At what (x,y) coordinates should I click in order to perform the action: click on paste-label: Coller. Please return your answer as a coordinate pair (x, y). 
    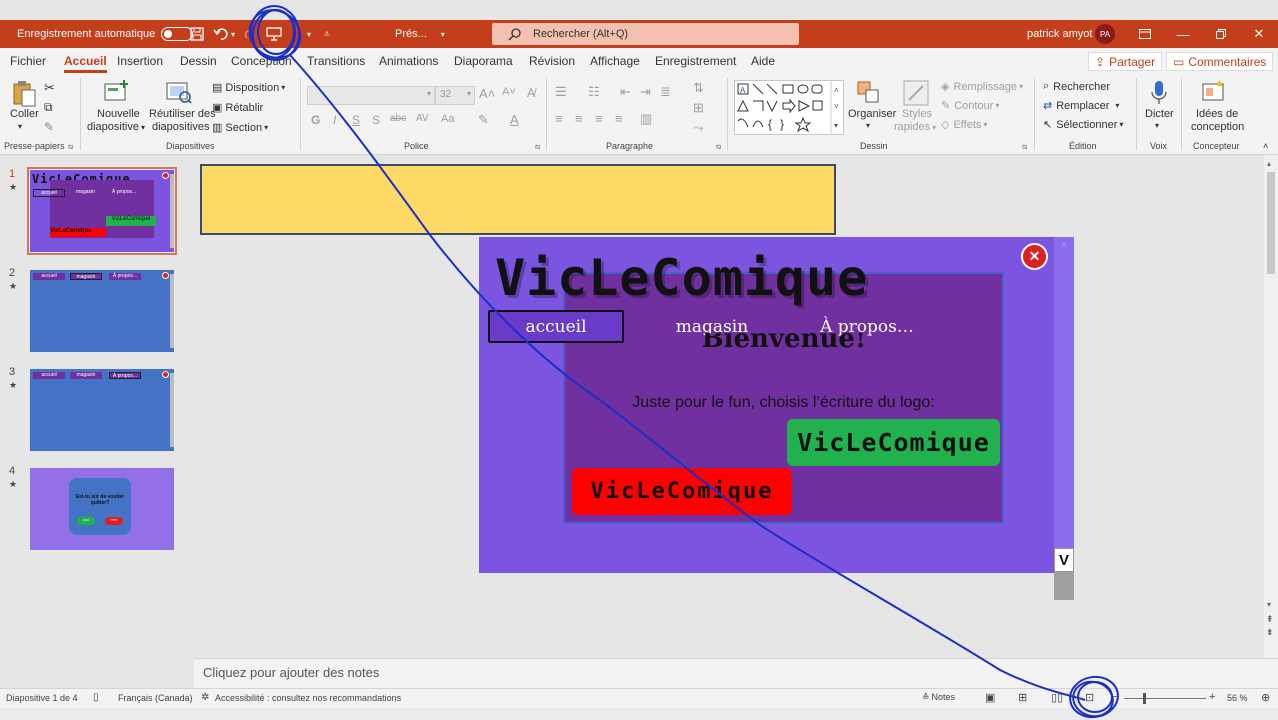
    Looking at the image, I should click on (24, 114).